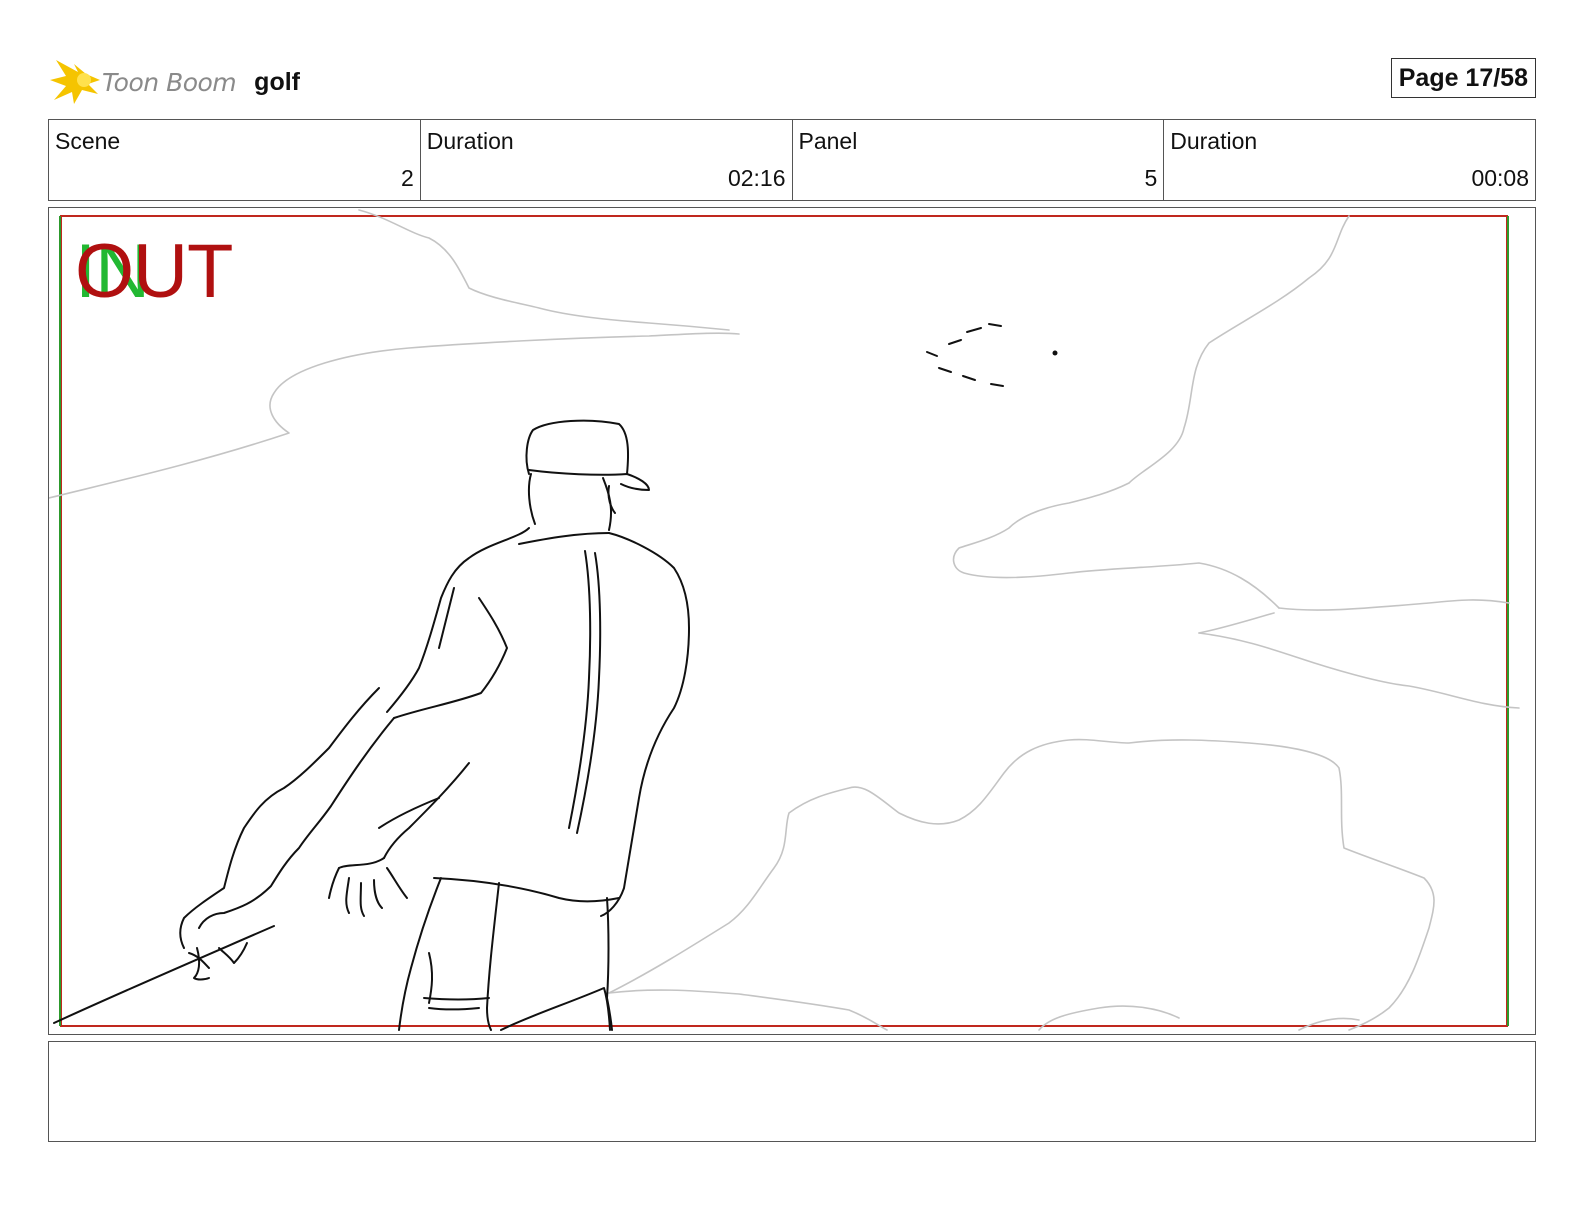  I want to click on scene-duration-cell: Duration 02:16, so click(607, 160).